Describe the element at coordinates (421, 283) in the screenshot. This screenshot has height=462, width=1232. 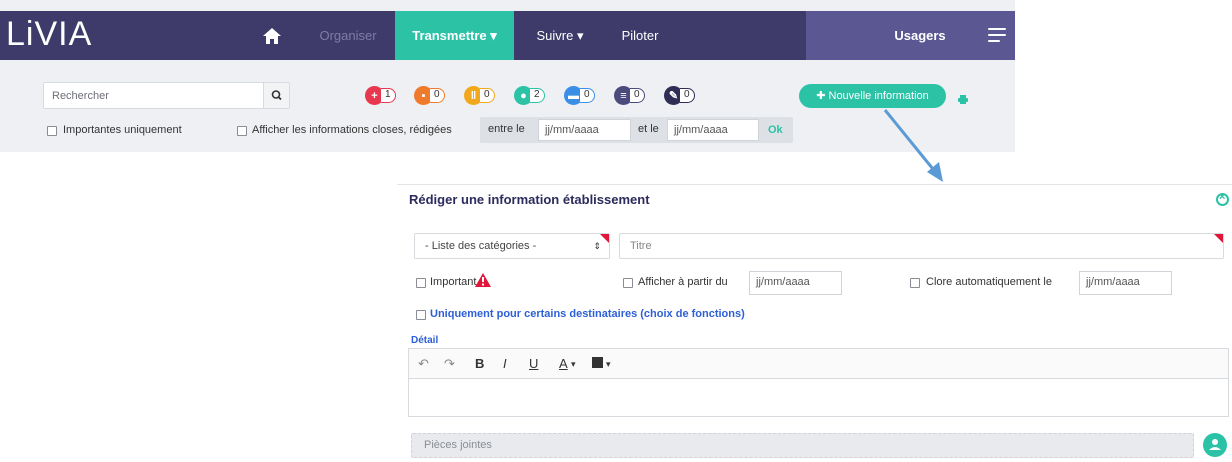
I see `important-checkbox` at that location.